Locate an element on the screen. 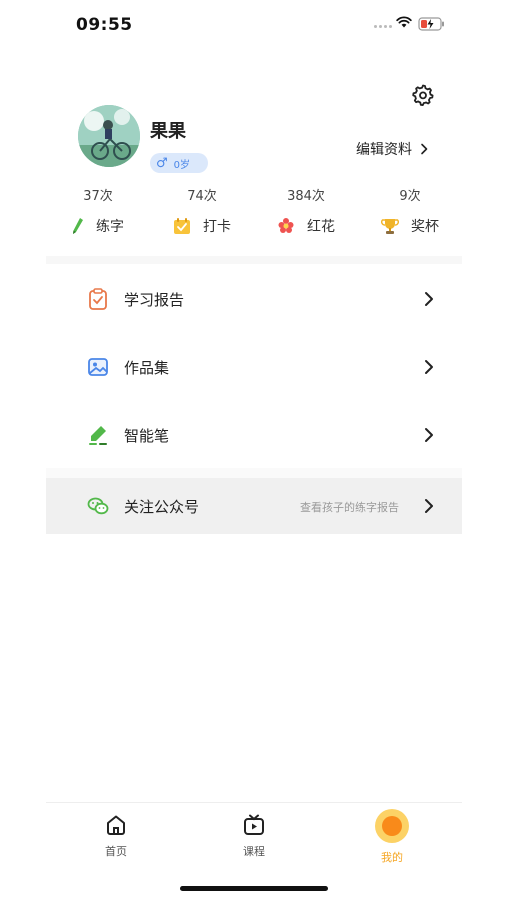  stat-count: 37次 is located at coordinates (98, 196).